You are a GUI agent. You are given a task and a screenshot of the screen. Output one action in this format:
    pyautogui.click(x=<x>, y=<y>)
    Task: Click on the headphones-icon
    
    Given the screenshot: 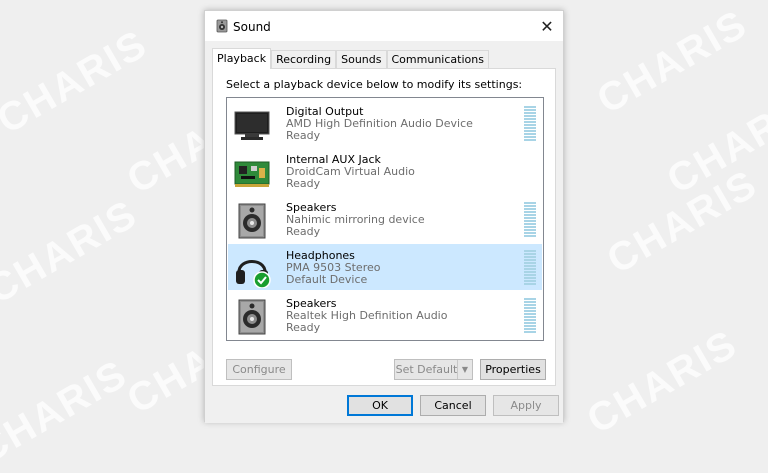 What is the action you would take?
    pyautogui.click(x=253, y=274)
    